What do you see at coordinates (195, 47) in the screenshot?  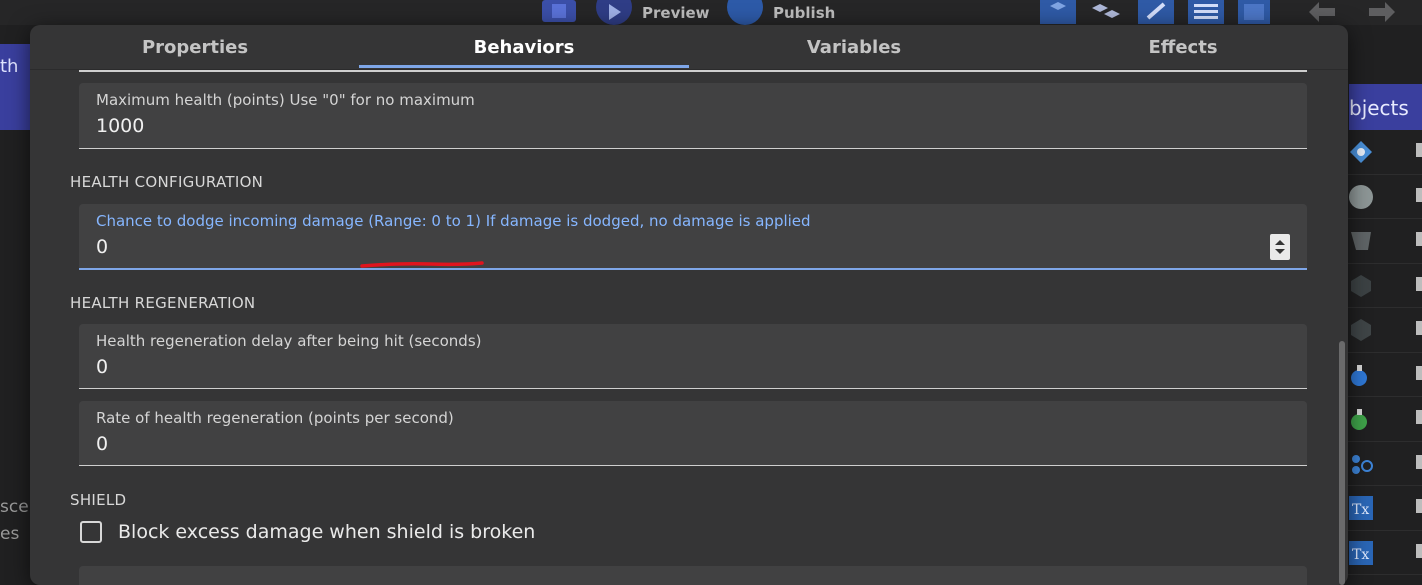 I see `tab-properties: Properties` at bounding box center [195, 47].